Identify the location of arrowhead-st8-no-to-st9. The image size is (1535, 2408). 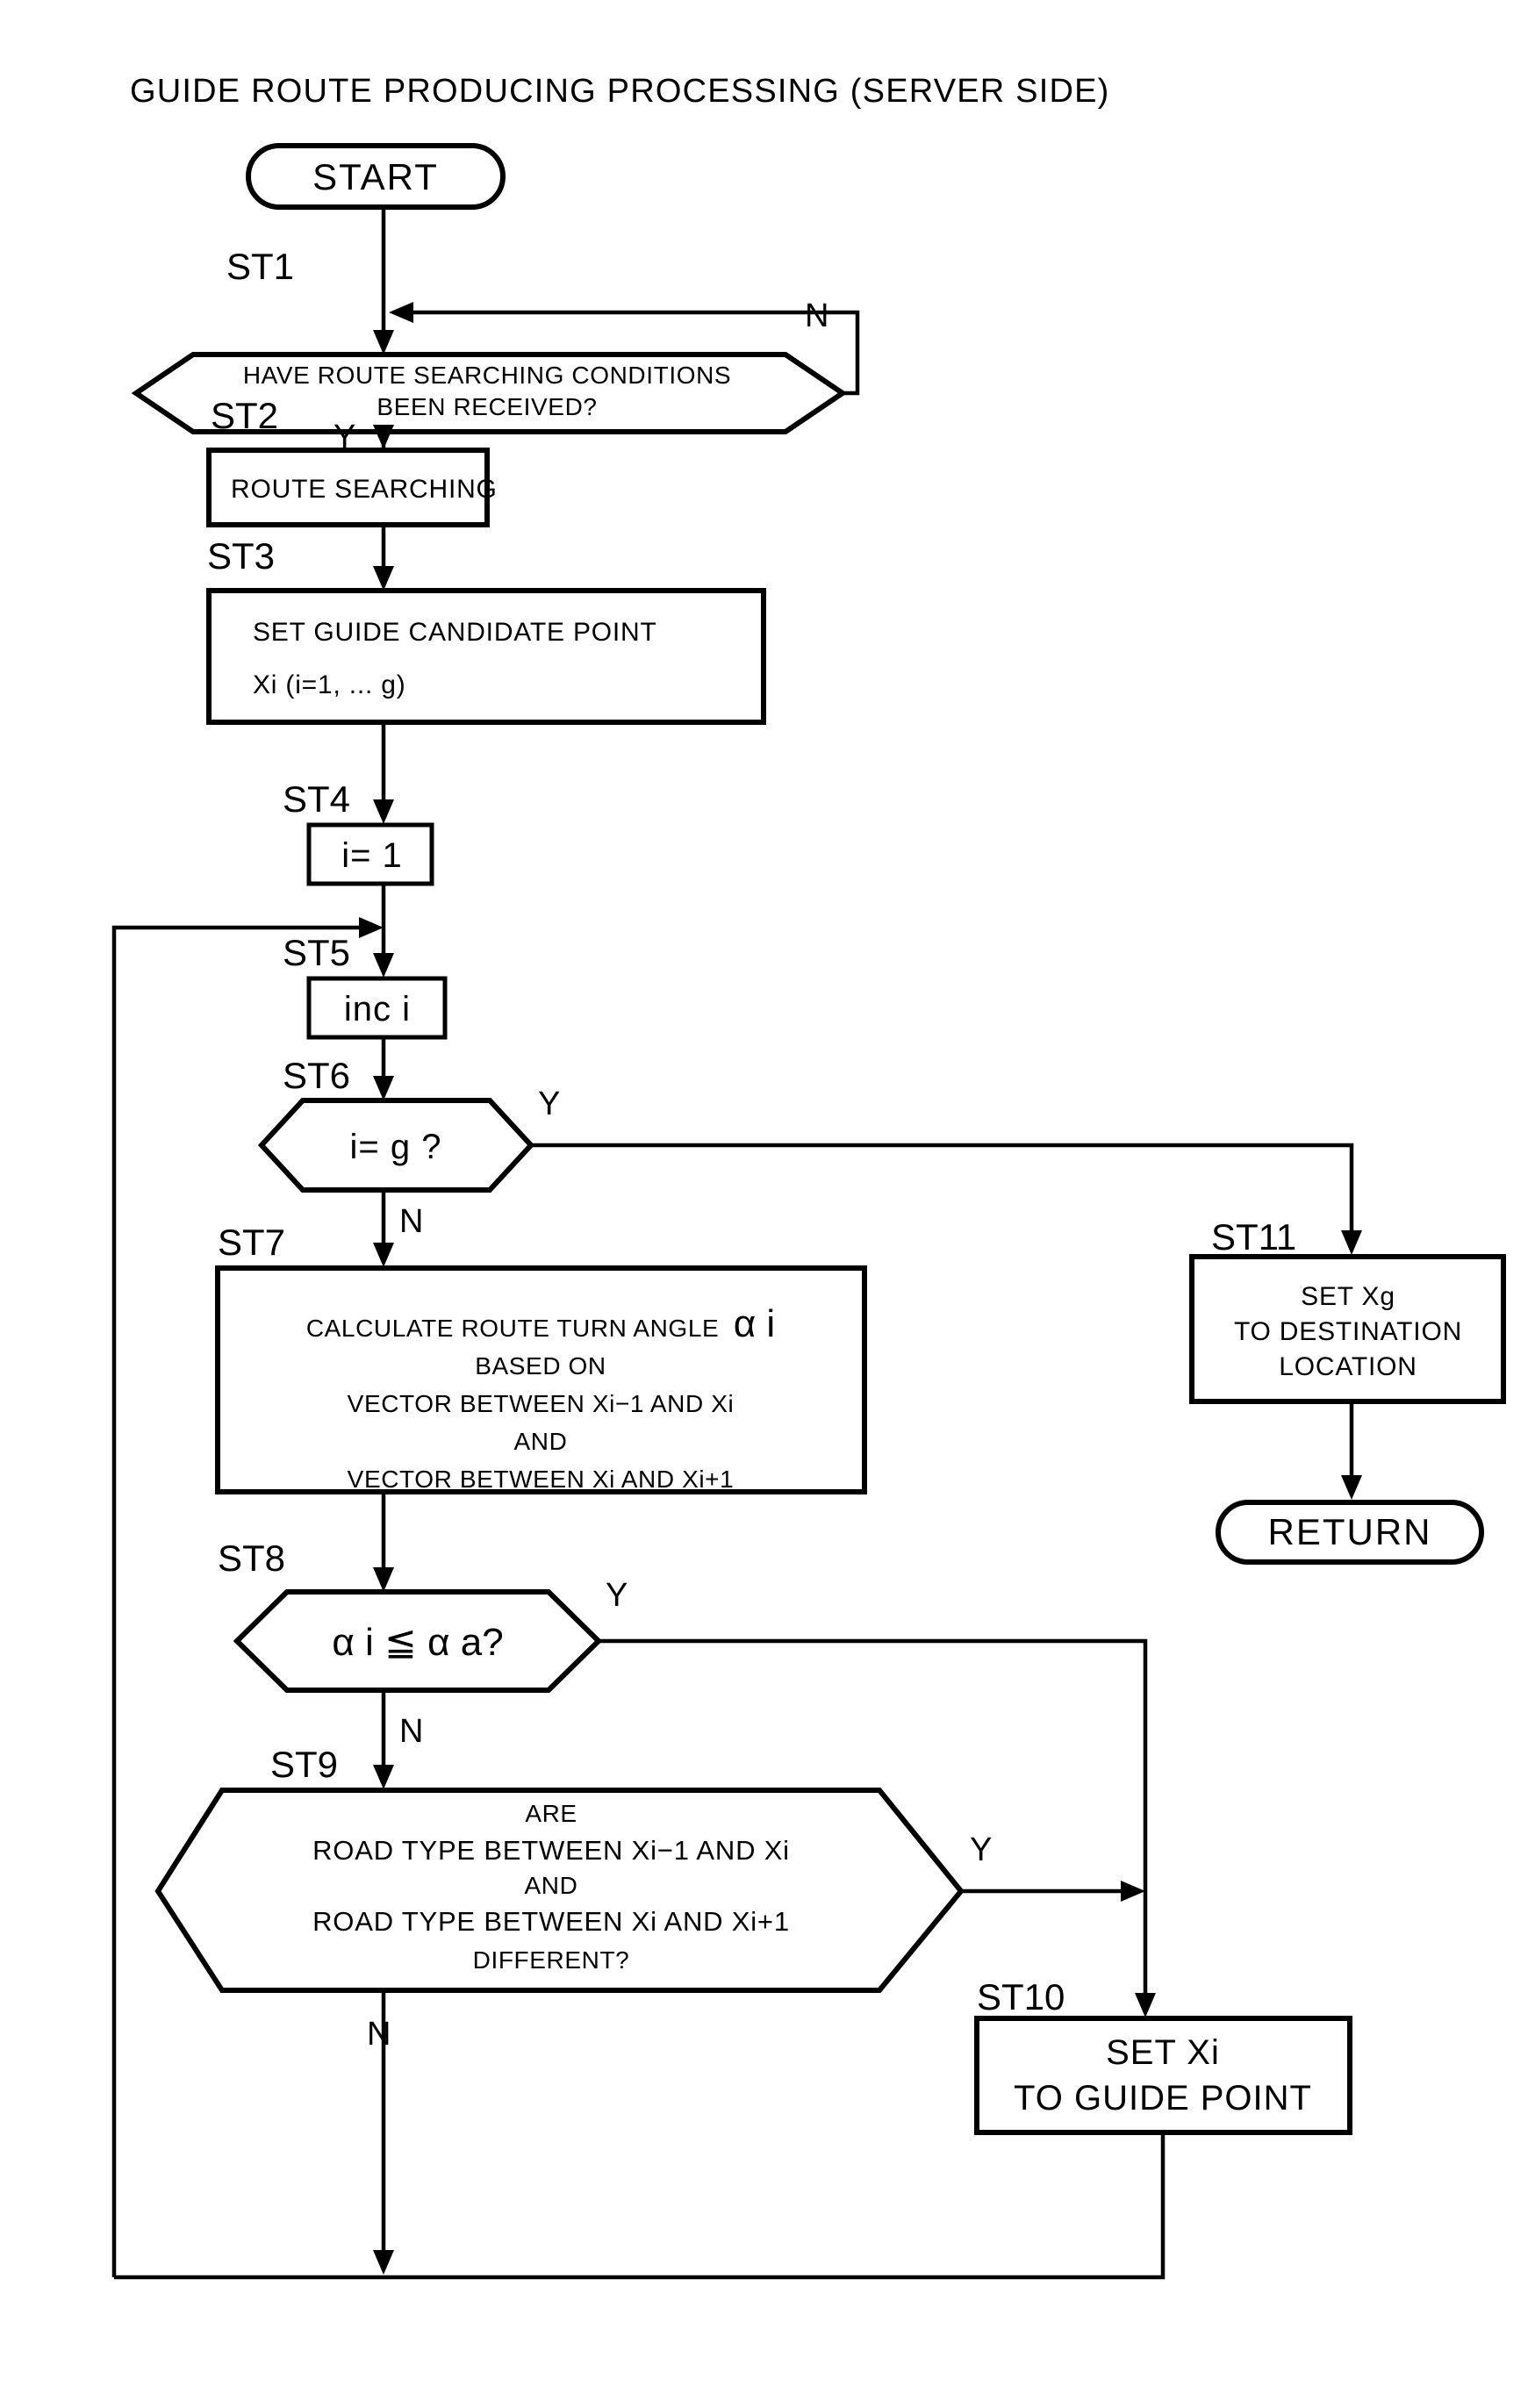
(383, 1777).